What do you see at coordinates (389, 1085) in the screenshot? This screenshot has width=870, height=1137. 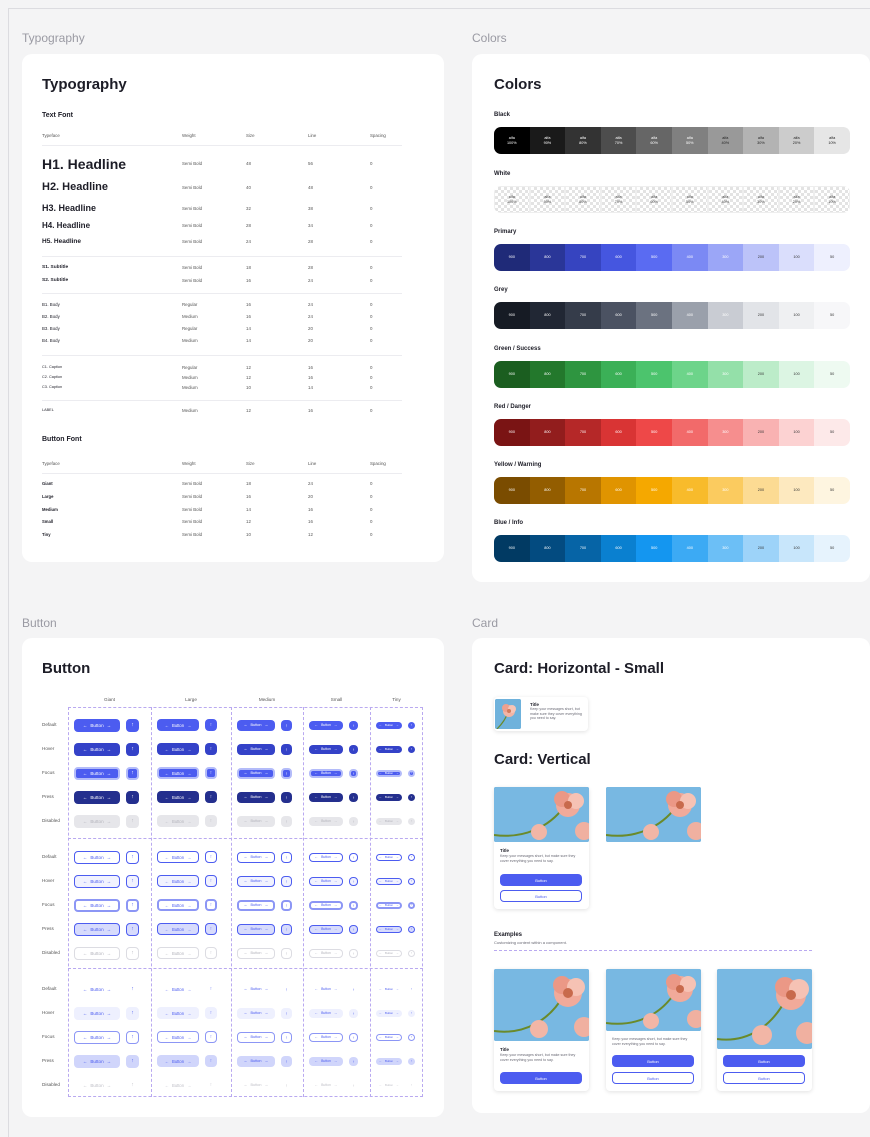 I see `button-ghost-tiny-disabled: ← Button →` at bounding box center [389, 1085].